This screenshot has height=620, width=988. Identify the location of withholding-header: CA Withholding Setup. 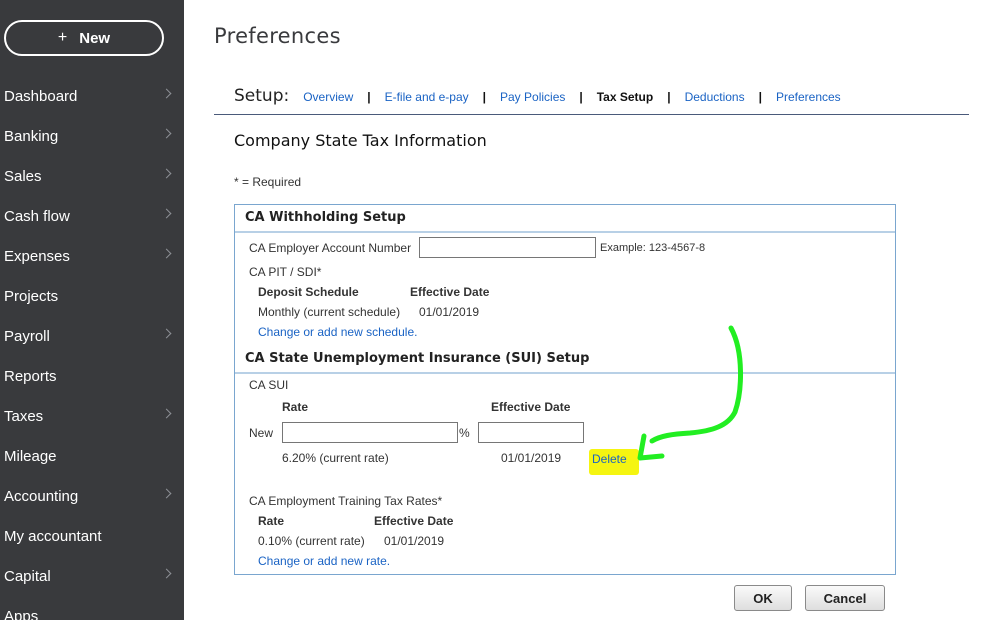
(565, 219).